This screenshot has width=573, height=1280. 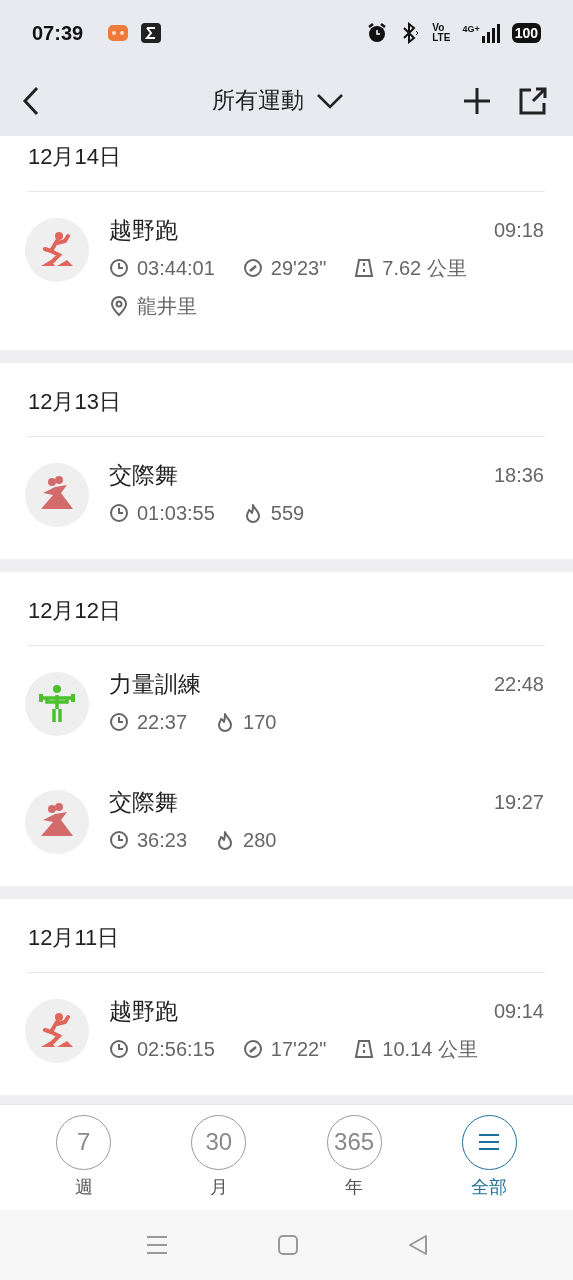 I want to click on share-icon, so click(x=533, y=100).